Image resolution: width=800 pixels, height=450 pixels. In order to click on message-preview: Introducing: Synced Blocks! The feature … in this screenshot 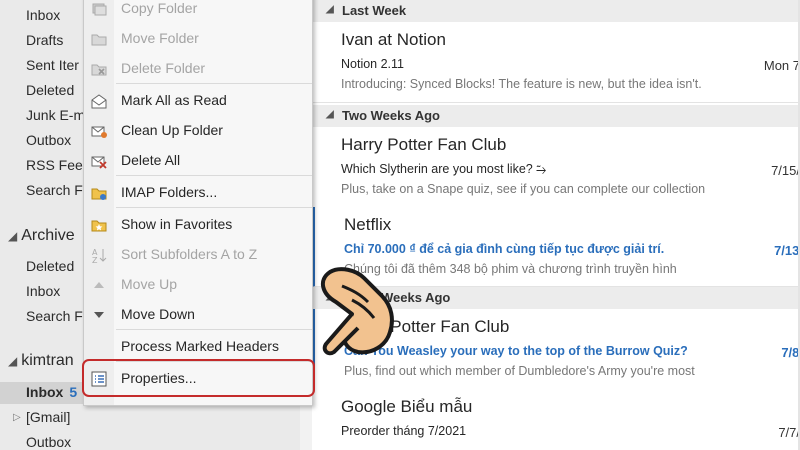, I will do `click(521, 84)`.